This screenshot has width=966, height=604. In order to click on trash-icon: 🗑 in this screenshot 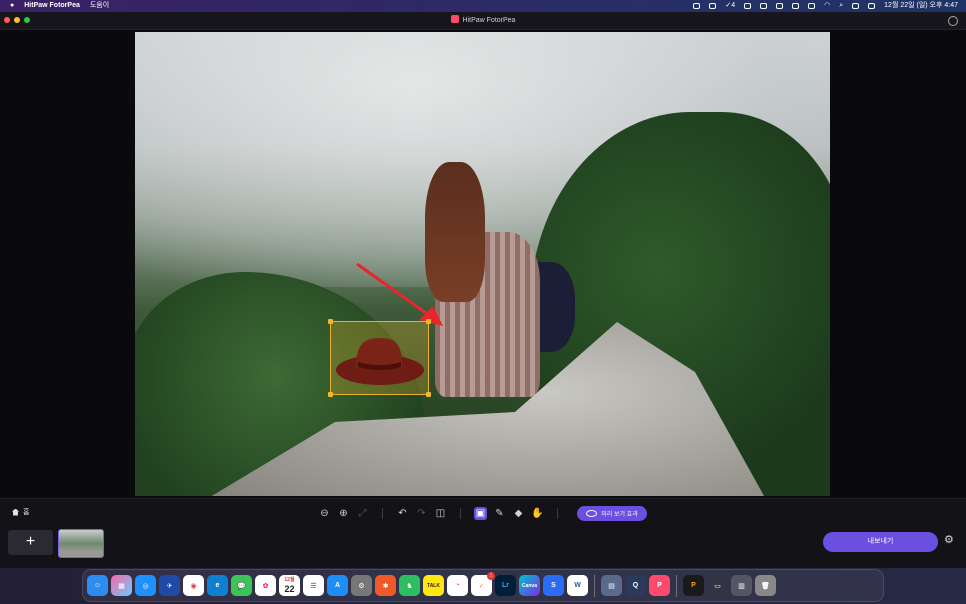, I will do `click(765, 585)`.